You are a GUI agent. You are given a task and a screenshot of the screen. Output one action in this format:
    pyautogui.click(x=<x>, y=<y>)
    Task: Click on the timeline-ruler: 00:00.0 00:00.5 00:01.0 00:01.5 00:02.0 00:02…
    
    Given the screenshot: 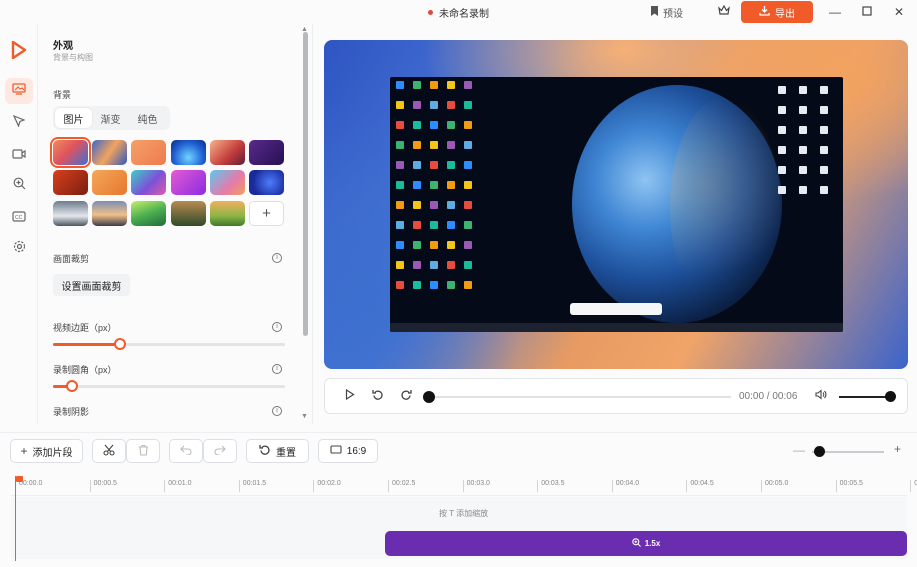 What is the action you would take?
    pyautogui.click(x=464, y=486)
    